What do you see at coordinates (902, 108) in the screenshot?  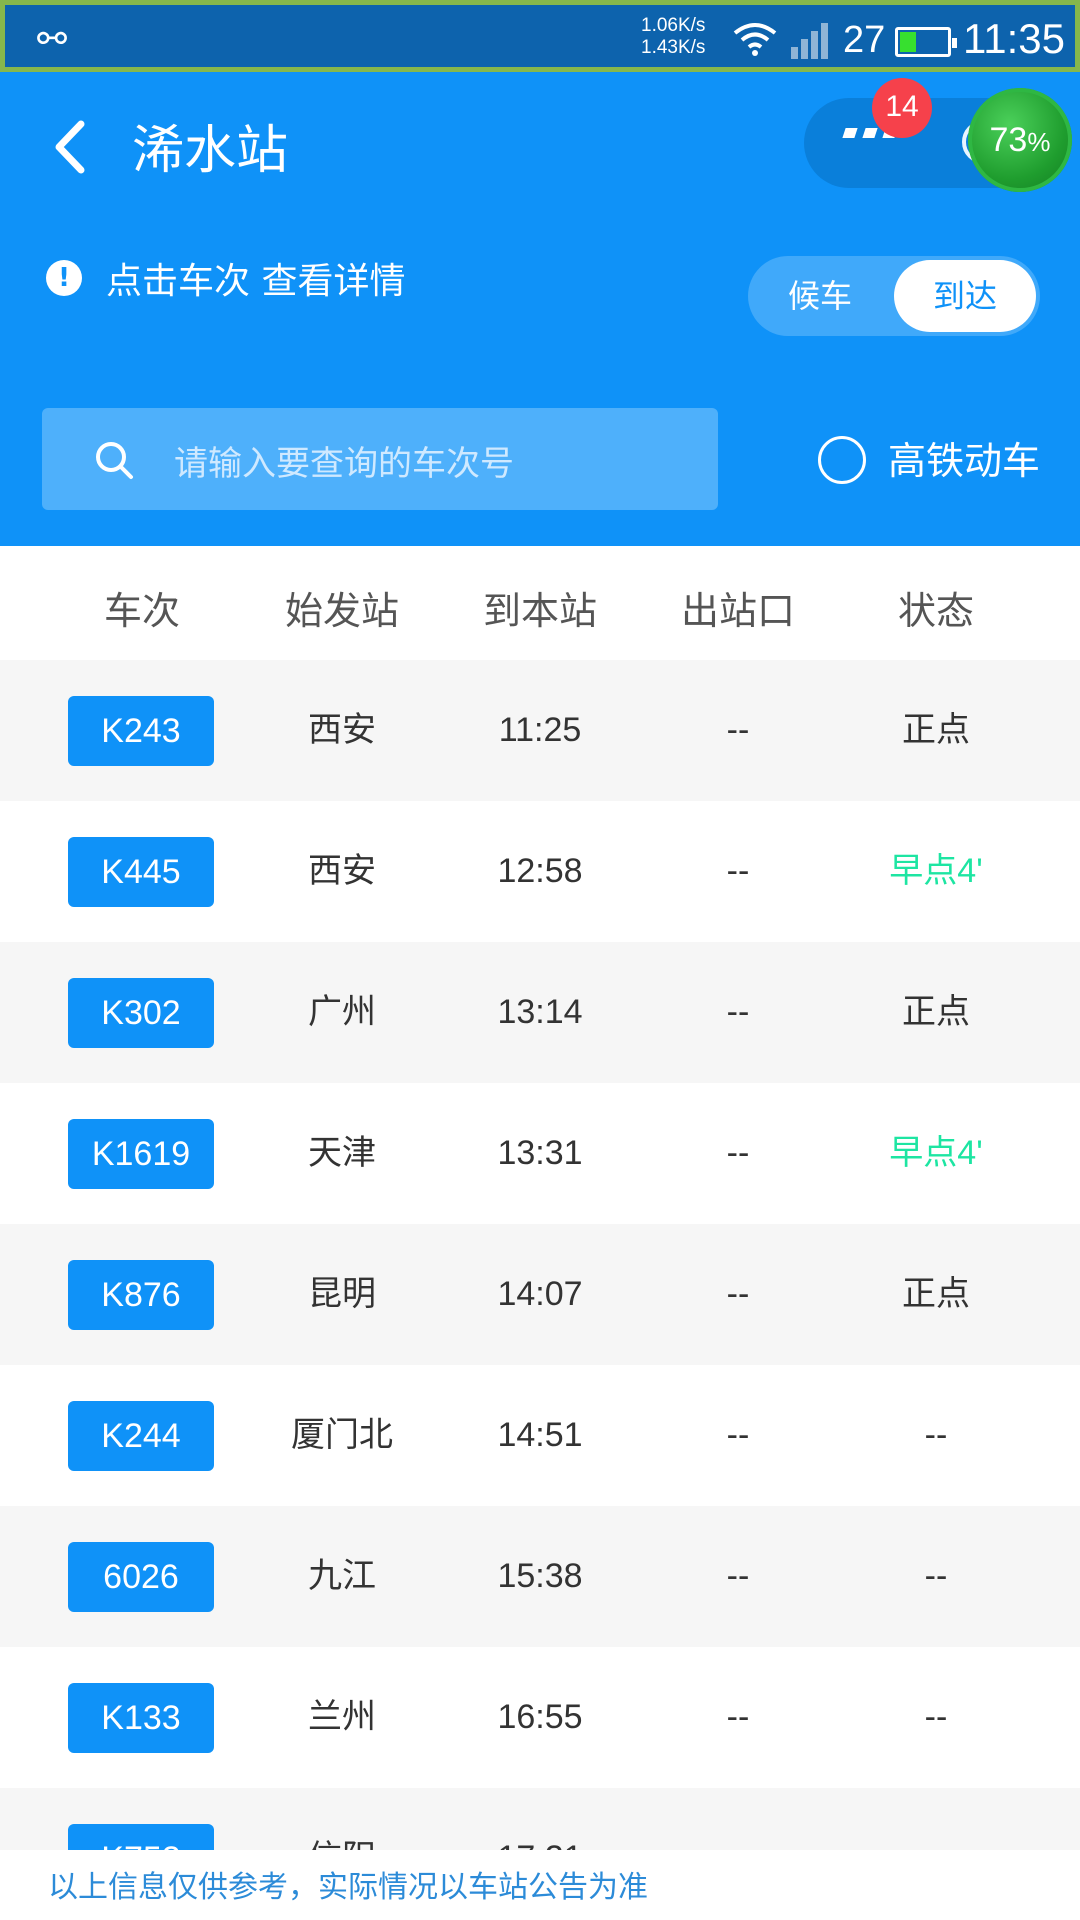 I see `notification-badge: 14` at bounding box center [902, 108].